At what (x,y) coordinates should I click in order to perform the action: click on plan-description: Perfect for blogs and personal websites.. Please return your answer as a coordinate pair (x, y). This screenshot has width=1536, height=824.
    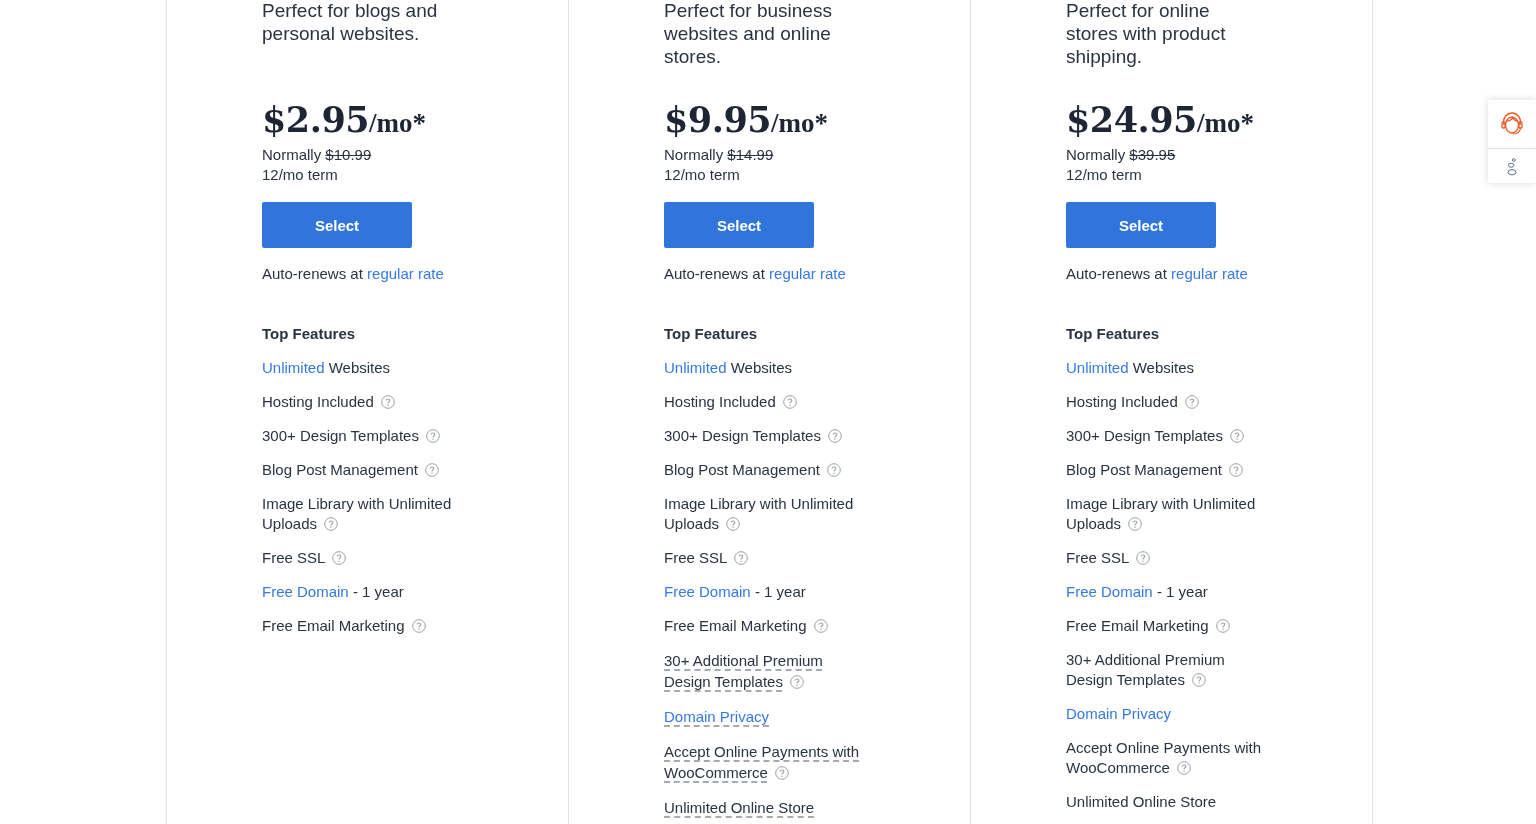
    Looking at the image, I should click on (350, 23).